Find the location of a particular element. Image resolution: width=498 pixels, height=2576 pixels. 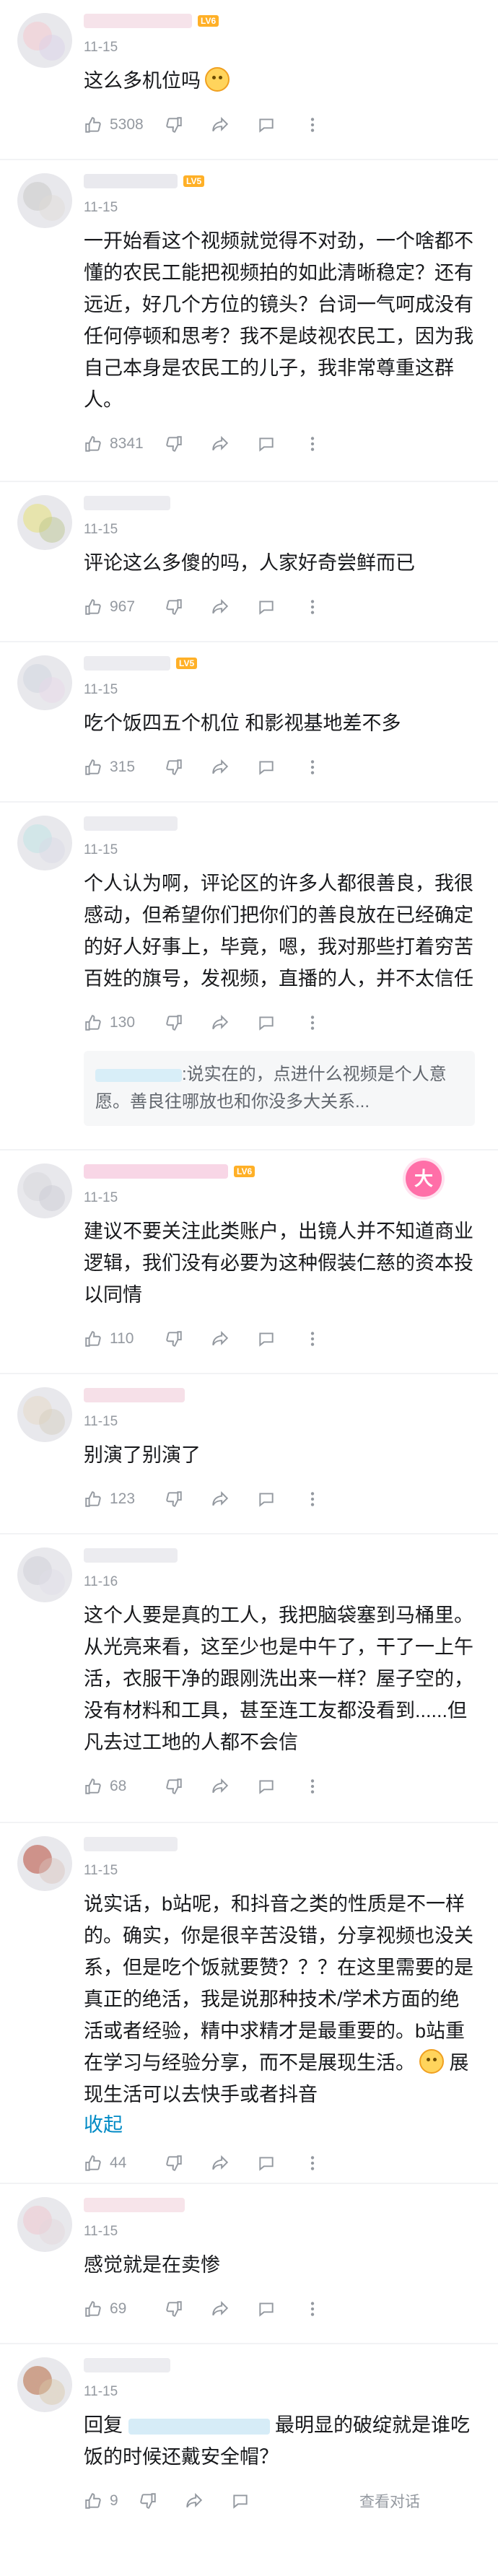

comment-actions: 69 is located at coordinates (279, 2309).